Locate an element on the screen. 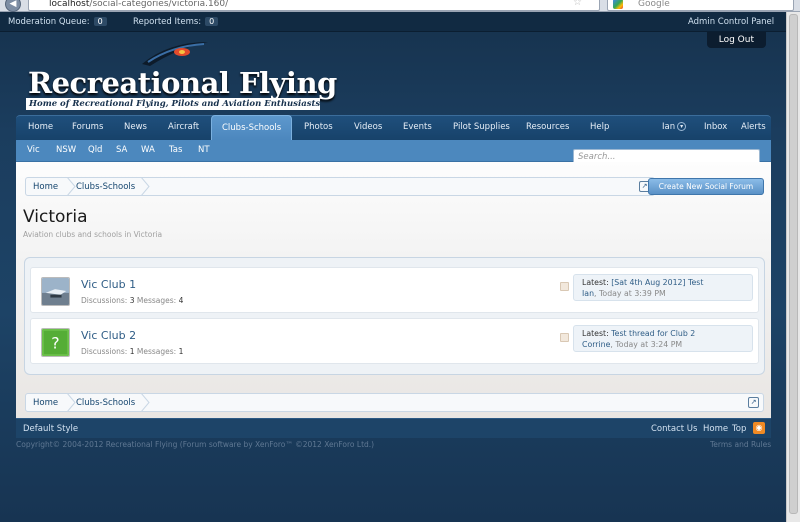 The width and height of the screenshot is (800, 522). tab-news: News is located at coordinates (135, 127).